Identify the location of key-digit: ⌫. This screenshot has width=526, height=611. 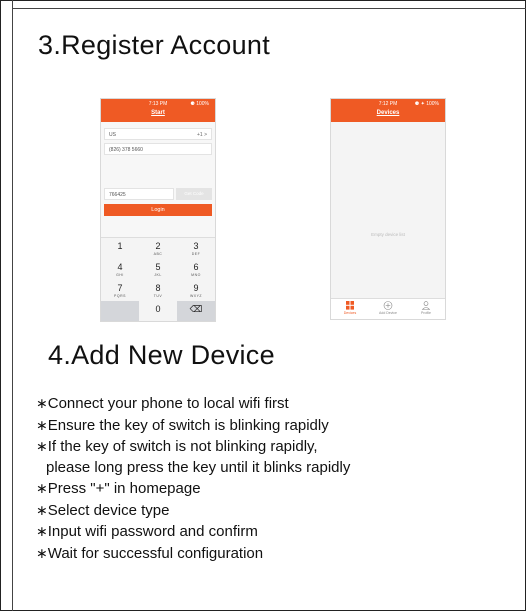
(196, 309).